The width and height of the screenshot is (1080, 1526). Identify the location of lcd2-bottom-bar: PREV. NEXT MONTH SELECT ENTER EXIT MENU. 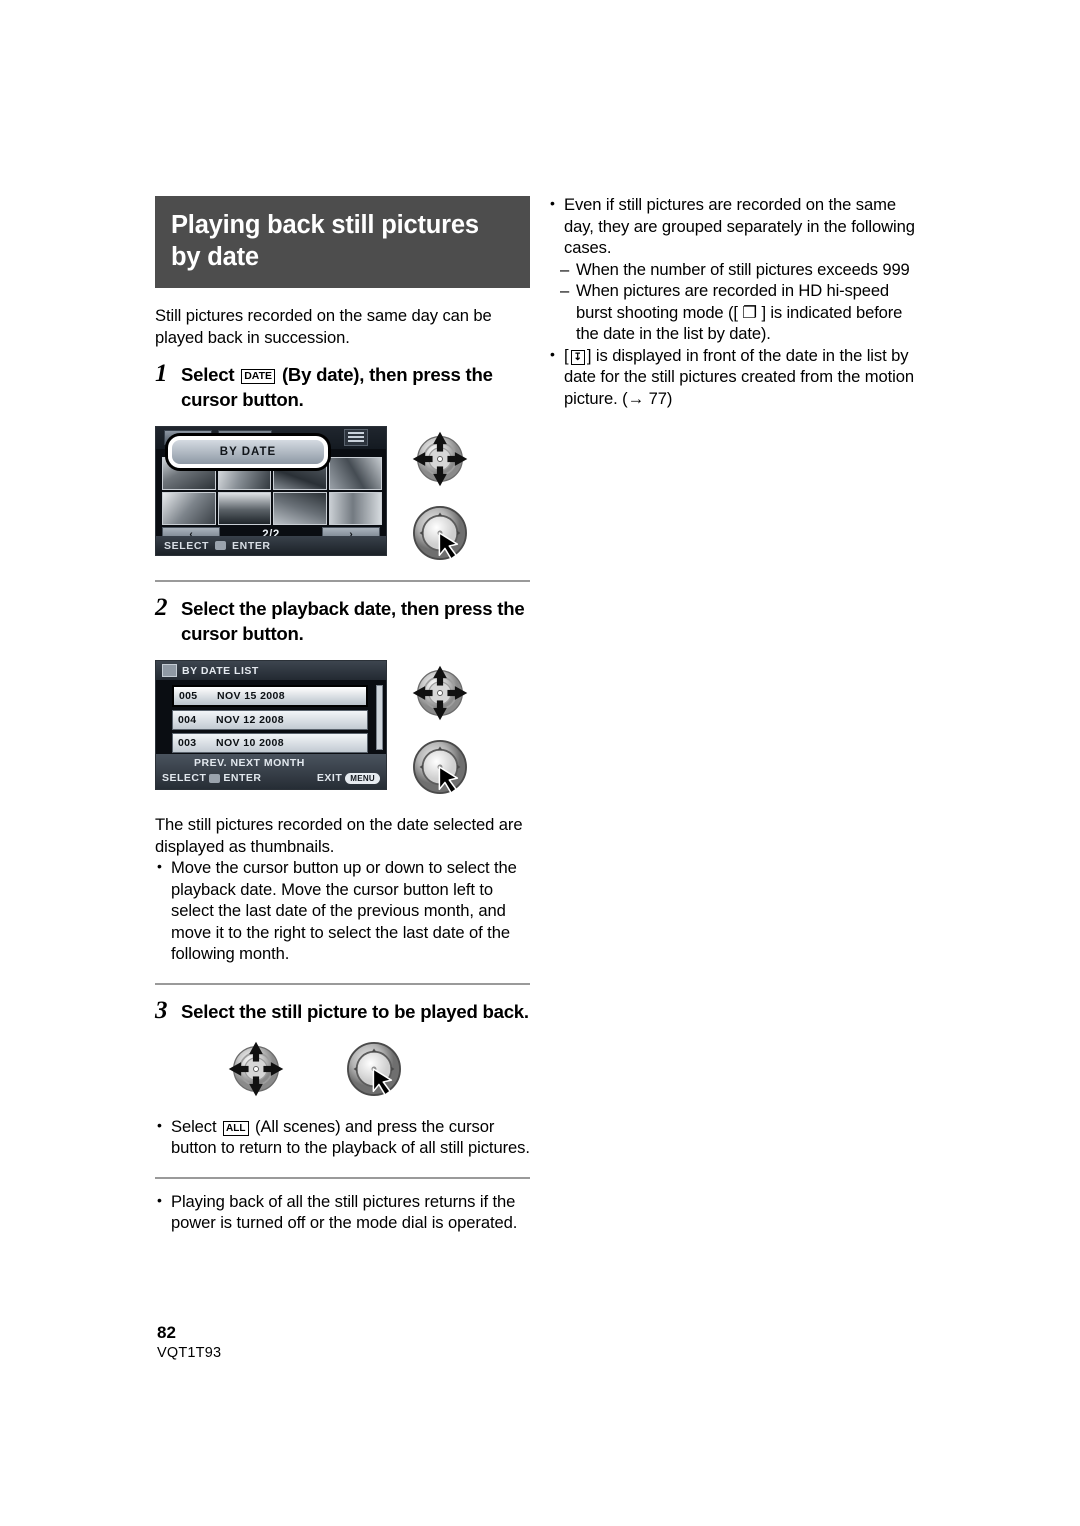
(271, 771).